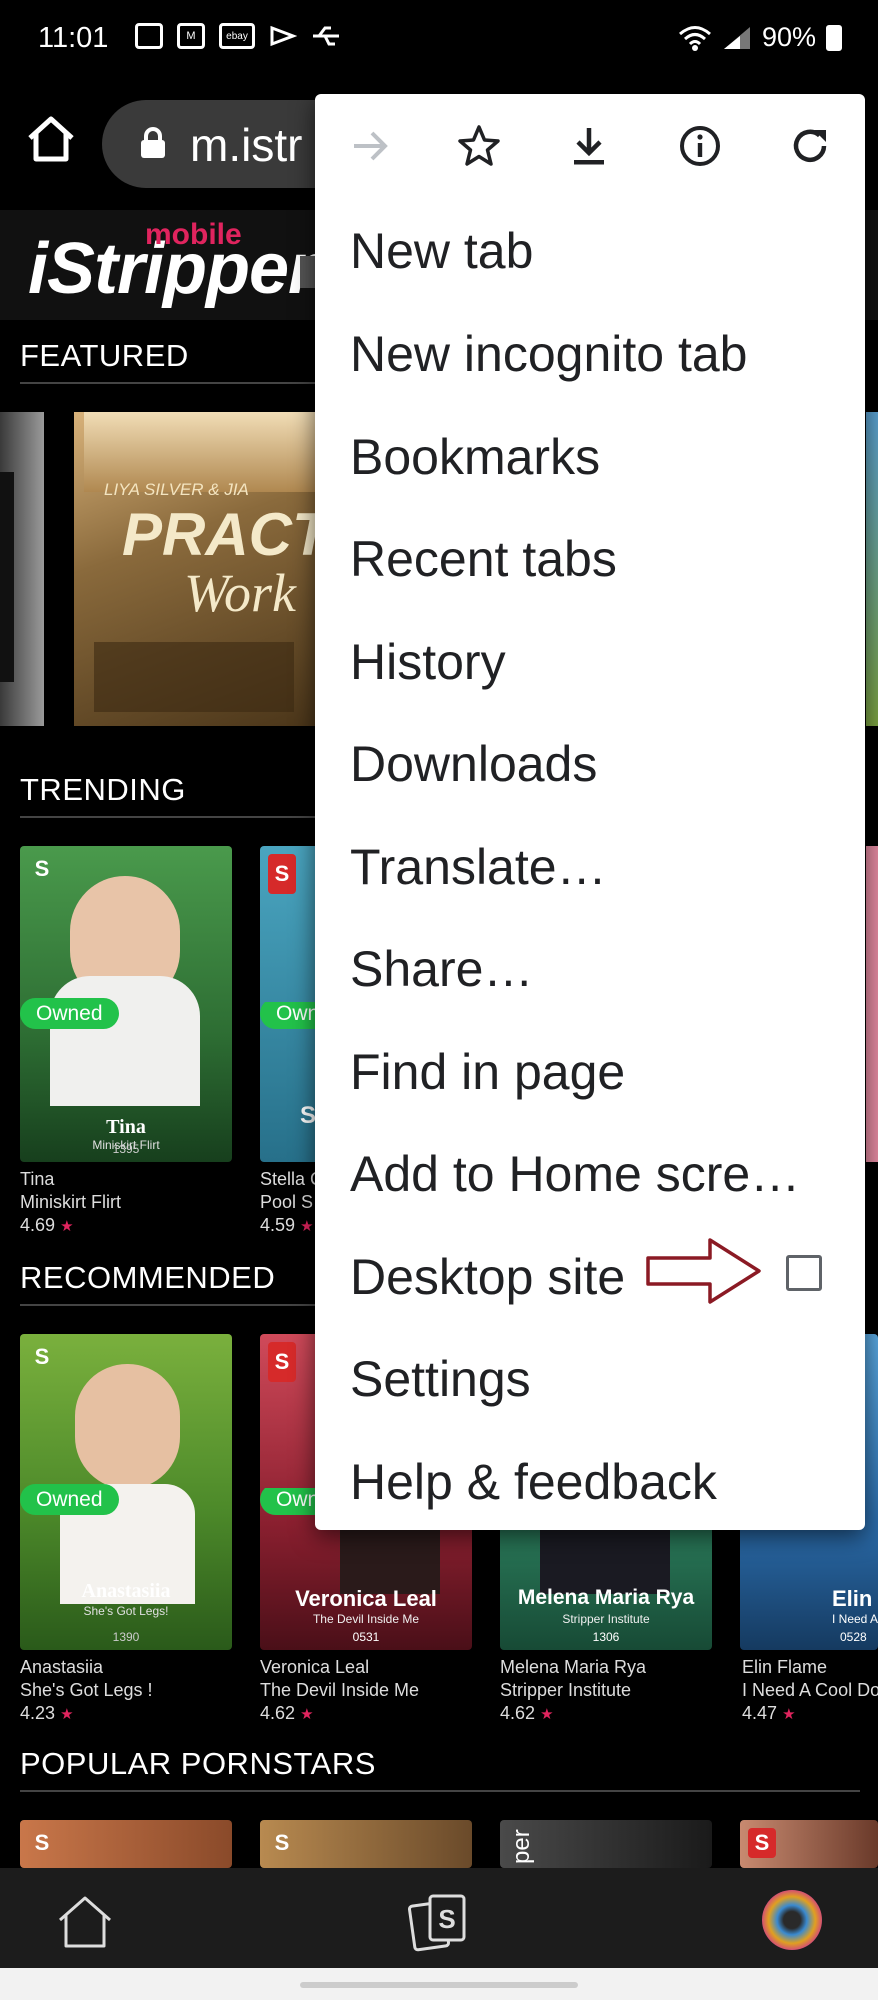 This screenshot has width=878, height=2000. I want to click on cards-icon: S, so click(439, 1921).